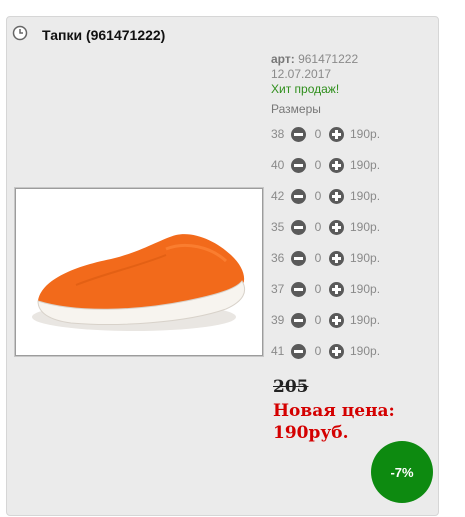 The image size is (465, 517). Describe the element at coordinates (328, 59) in the screenshot. I see `art-value: 961471222` at that location.